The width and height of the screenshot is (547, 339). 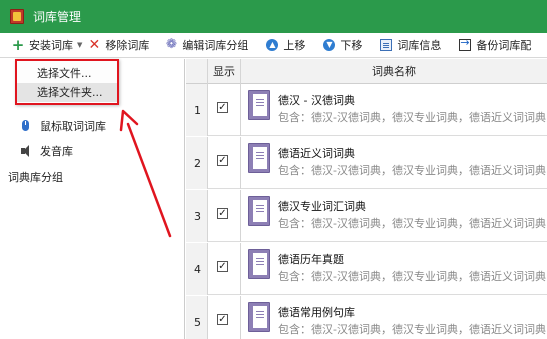 I want to click on install-dict-label: 安装词库, so click(x=51, y=45).